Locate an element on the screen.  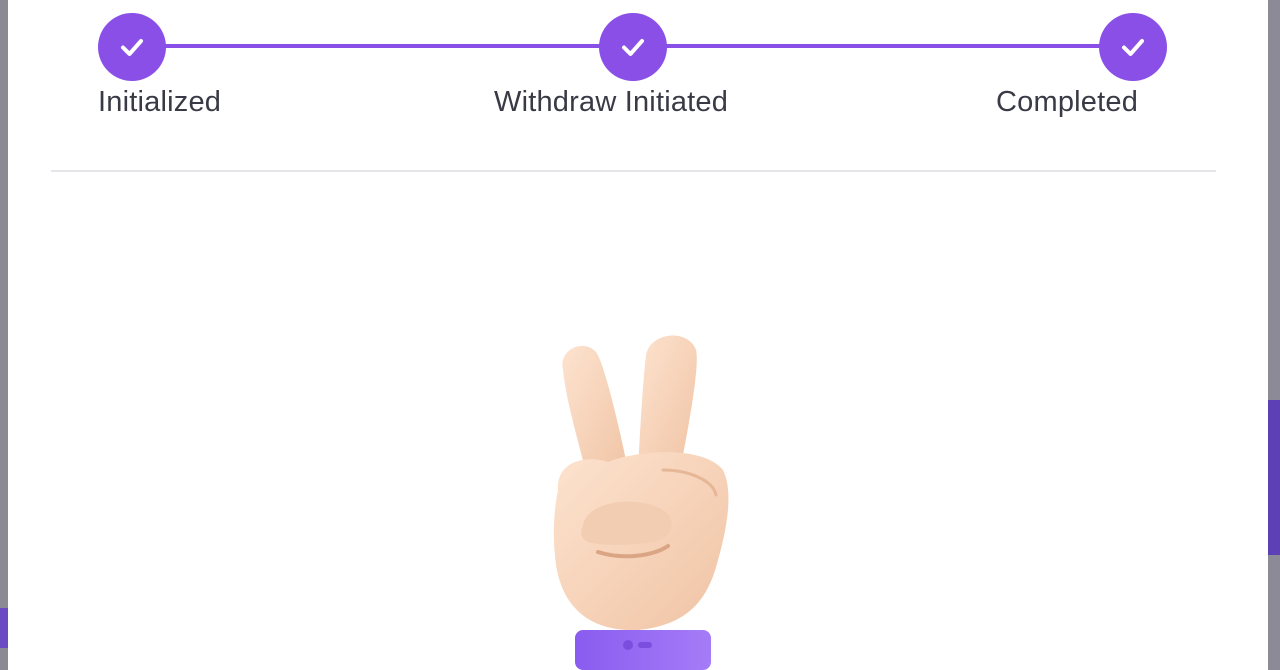
victory-hand-icon is located at coordinates (641, 502).